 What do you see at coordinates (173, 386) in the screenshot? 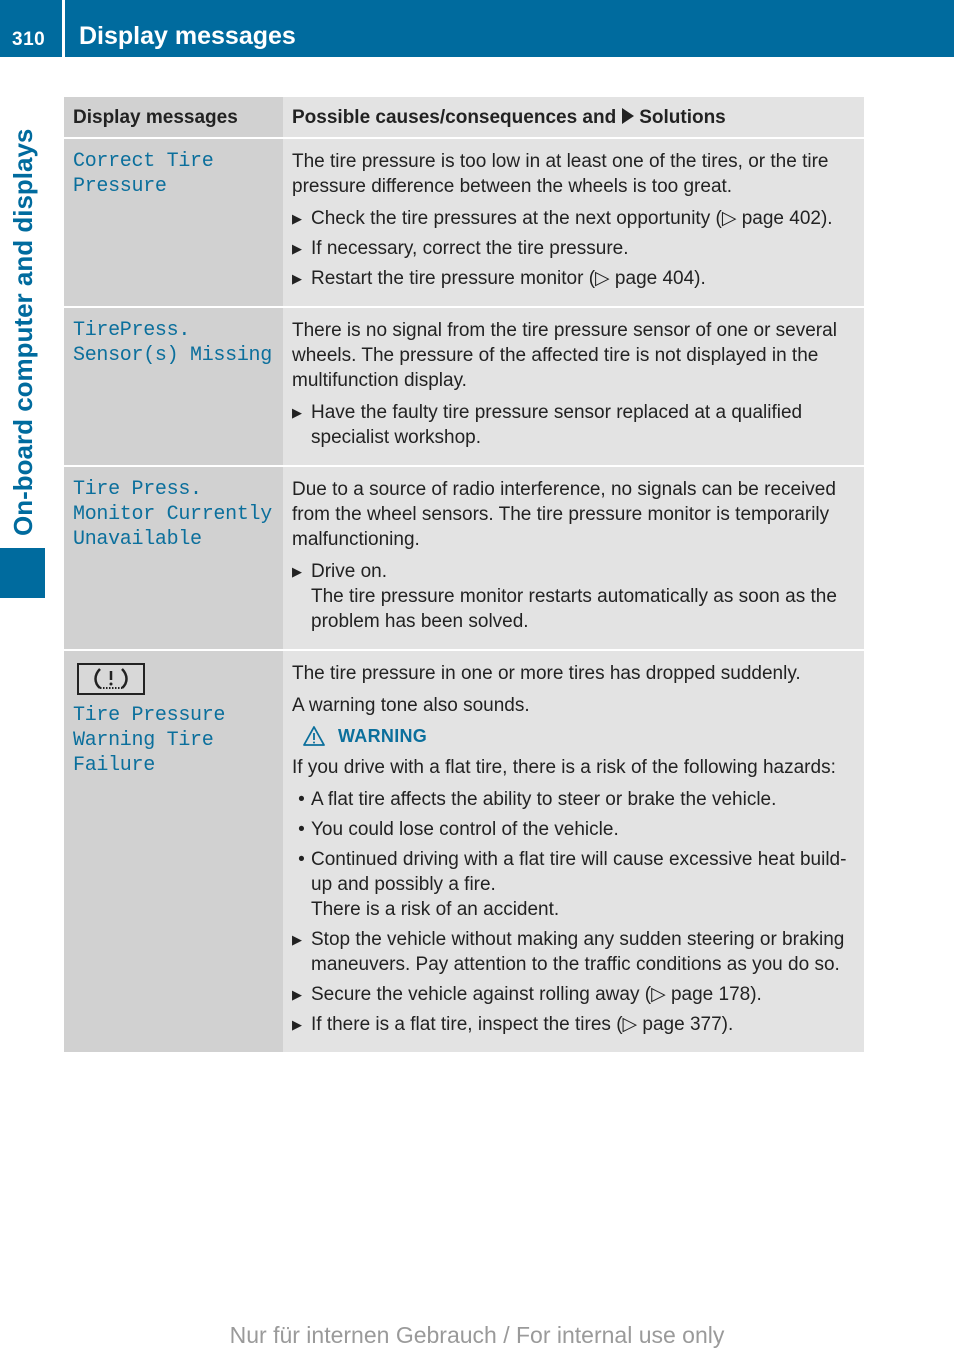
I see `message-cell: TirePress. Sensor(s) Missing` at bounding box center [173, 386].